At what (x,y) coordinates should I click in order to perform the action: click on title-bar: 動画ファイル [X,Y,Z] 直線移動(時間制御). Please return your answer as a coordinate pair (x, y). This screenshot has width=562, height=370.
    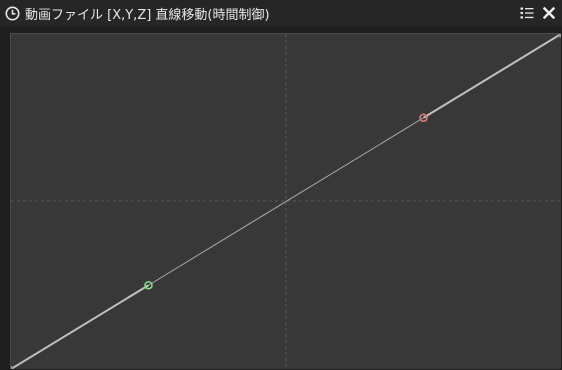
    Looking at the image, I should click on (281, 13).